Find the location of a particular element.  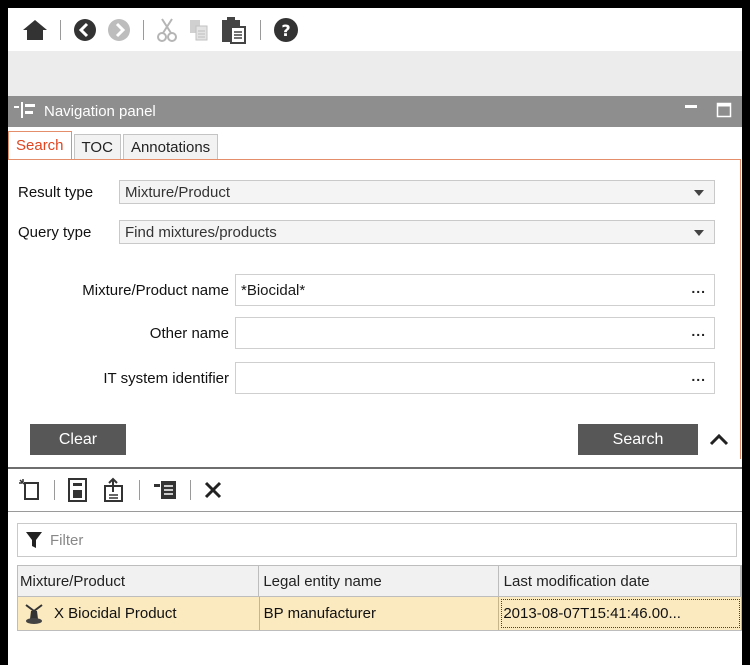

result-type-value: Mixture/Product is located at coordinates (178, 192).